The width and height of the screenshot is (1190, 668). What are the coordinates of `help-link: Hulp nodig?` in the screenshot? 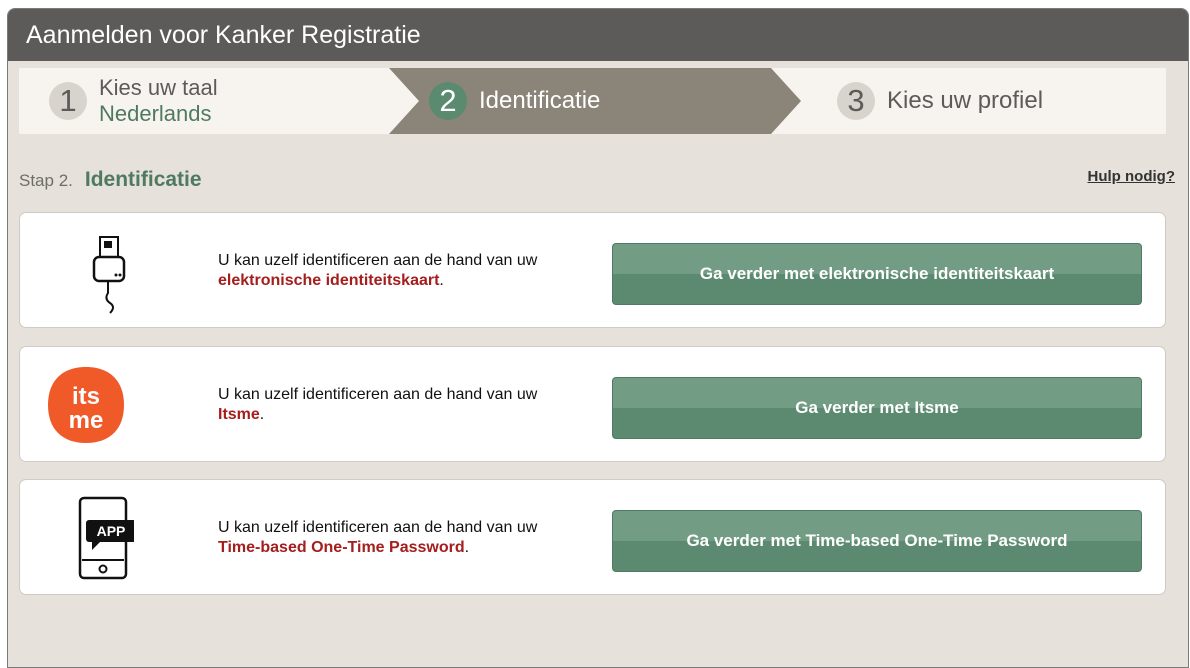 It's located at (1131, 176).